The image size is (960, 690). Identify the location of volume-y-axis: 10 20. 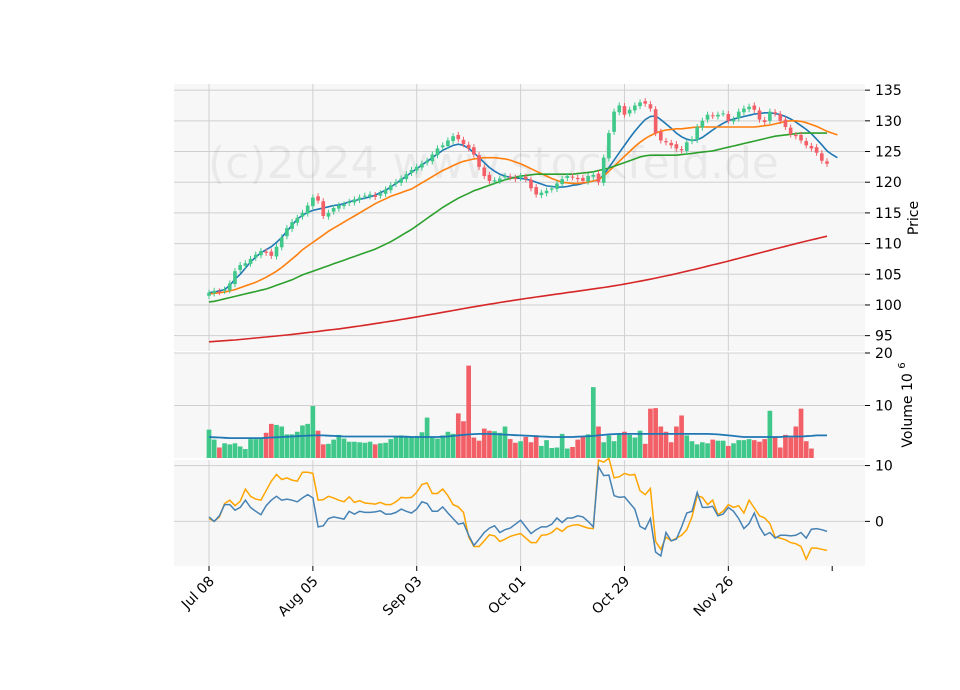
(879, 380).